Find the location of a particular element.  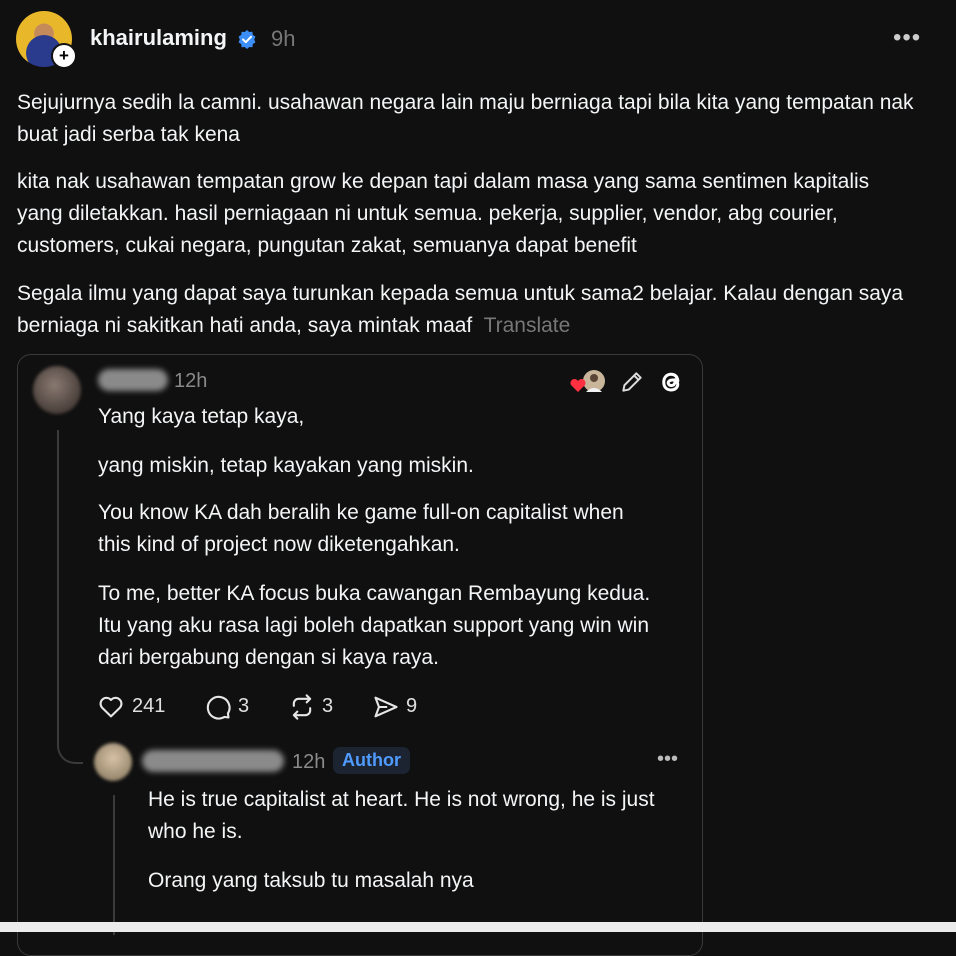

plus-icon: + is located at coordinates (64, 56).